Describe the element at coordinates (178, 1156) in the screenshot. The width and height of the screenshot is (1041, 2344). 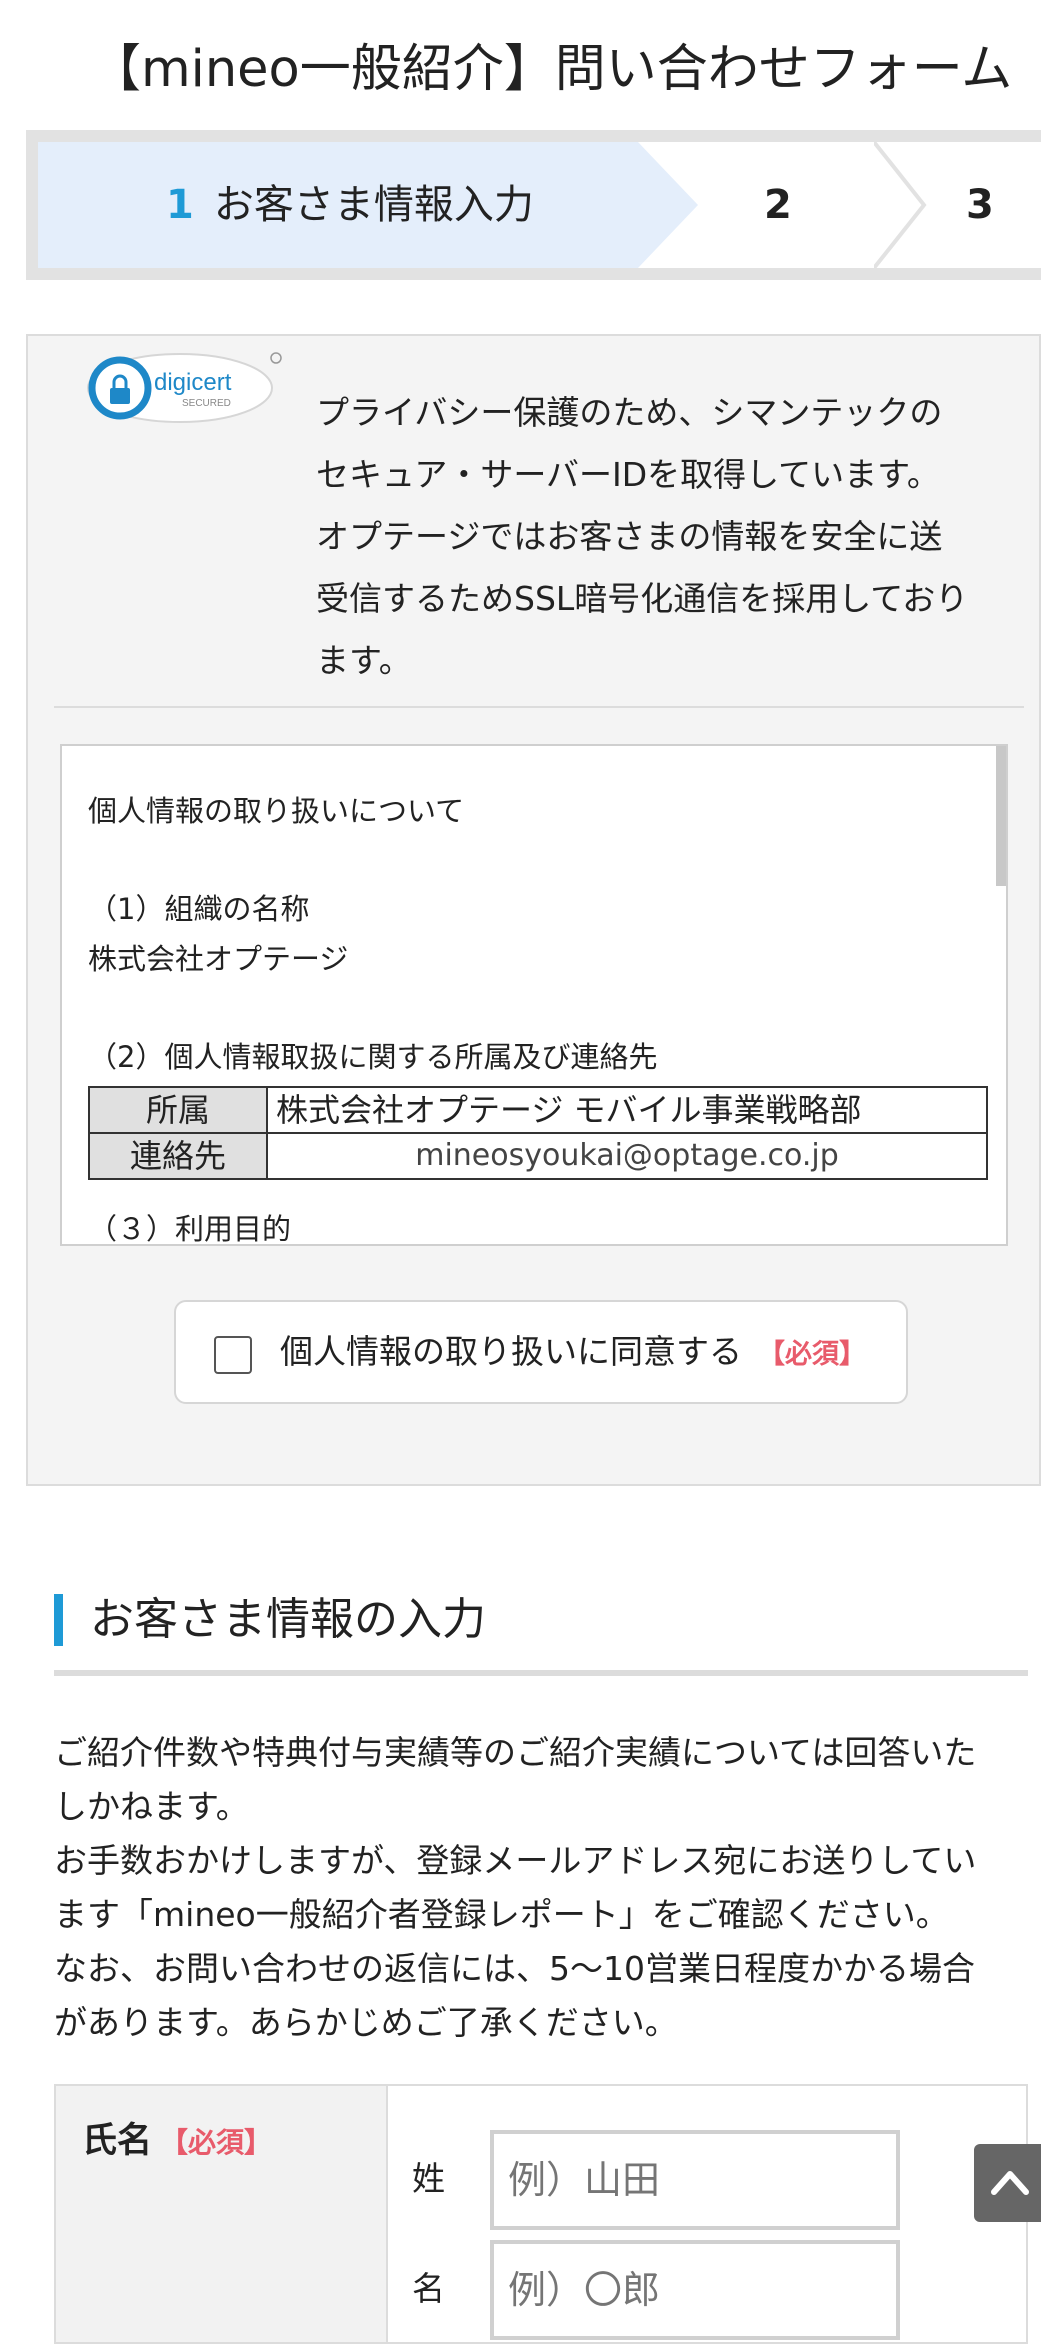
I see `contact-label: 連絡先` at that location.